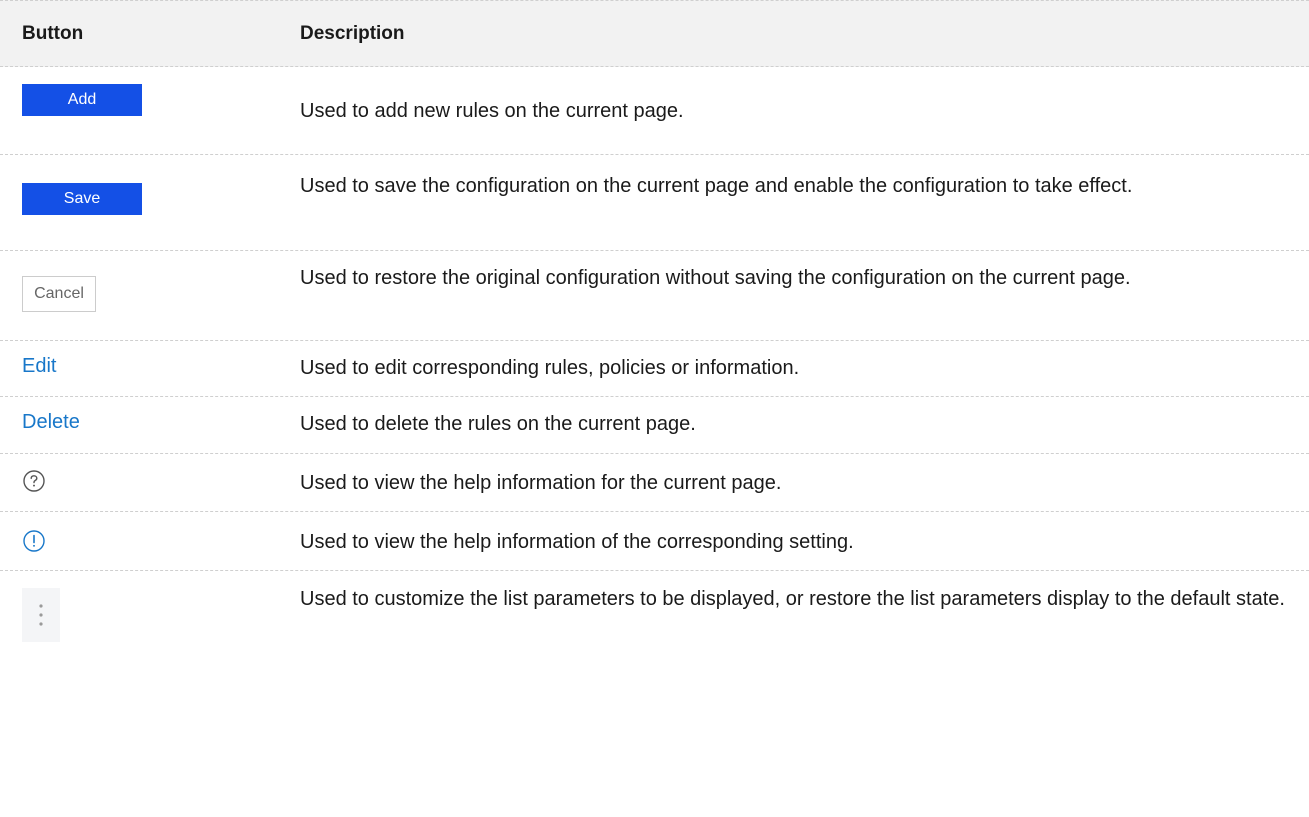  What do you see at coordinates (82, 100) in the screenshot?
I see `add-button: Add` at bounding box center [82, 100].